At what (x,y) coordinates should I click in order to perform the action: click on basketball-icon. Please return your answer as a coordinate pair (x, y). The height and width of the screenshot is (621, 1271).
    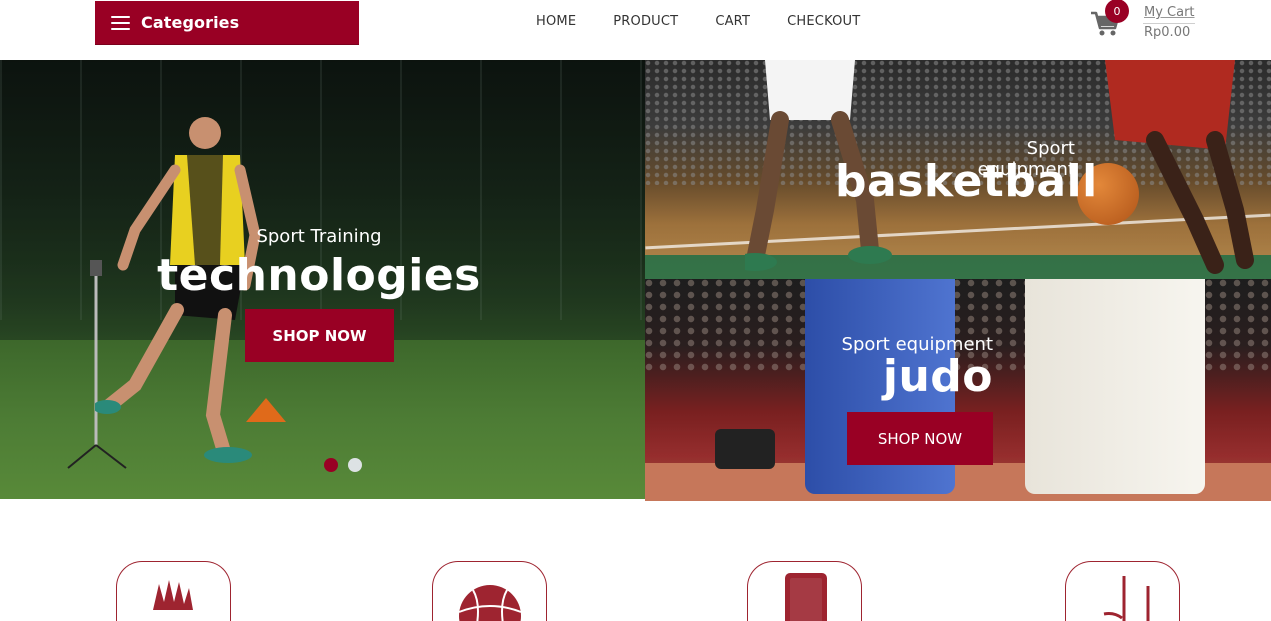
    Looking at the image, I should click on (490, 603).